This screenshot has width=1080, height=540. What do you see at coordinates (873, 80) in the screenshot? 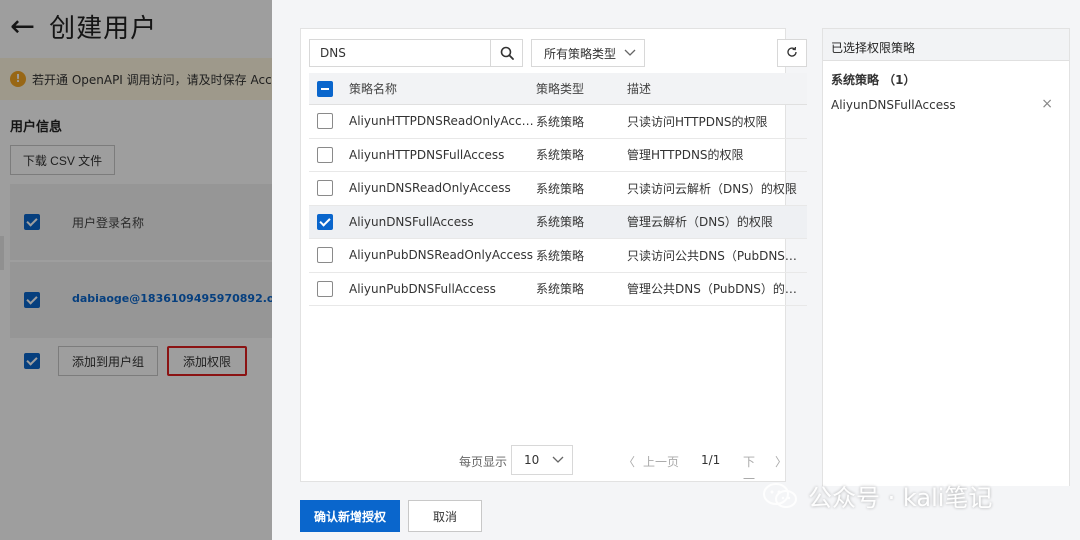
I see `selected-group-label: 系统策略 （1）` at bounding box center [873, 80].